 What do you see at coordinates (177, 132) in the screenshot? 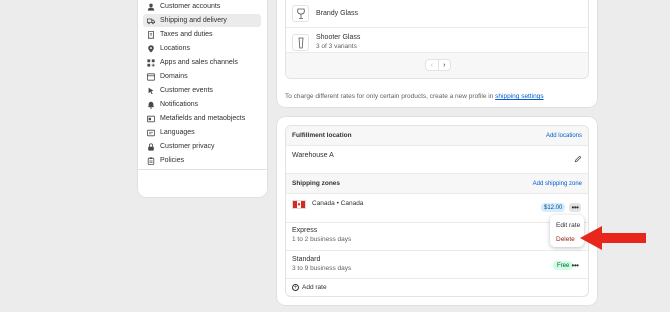
I see `sidebar-item-label: Languages` at bounding box center [177, 132].